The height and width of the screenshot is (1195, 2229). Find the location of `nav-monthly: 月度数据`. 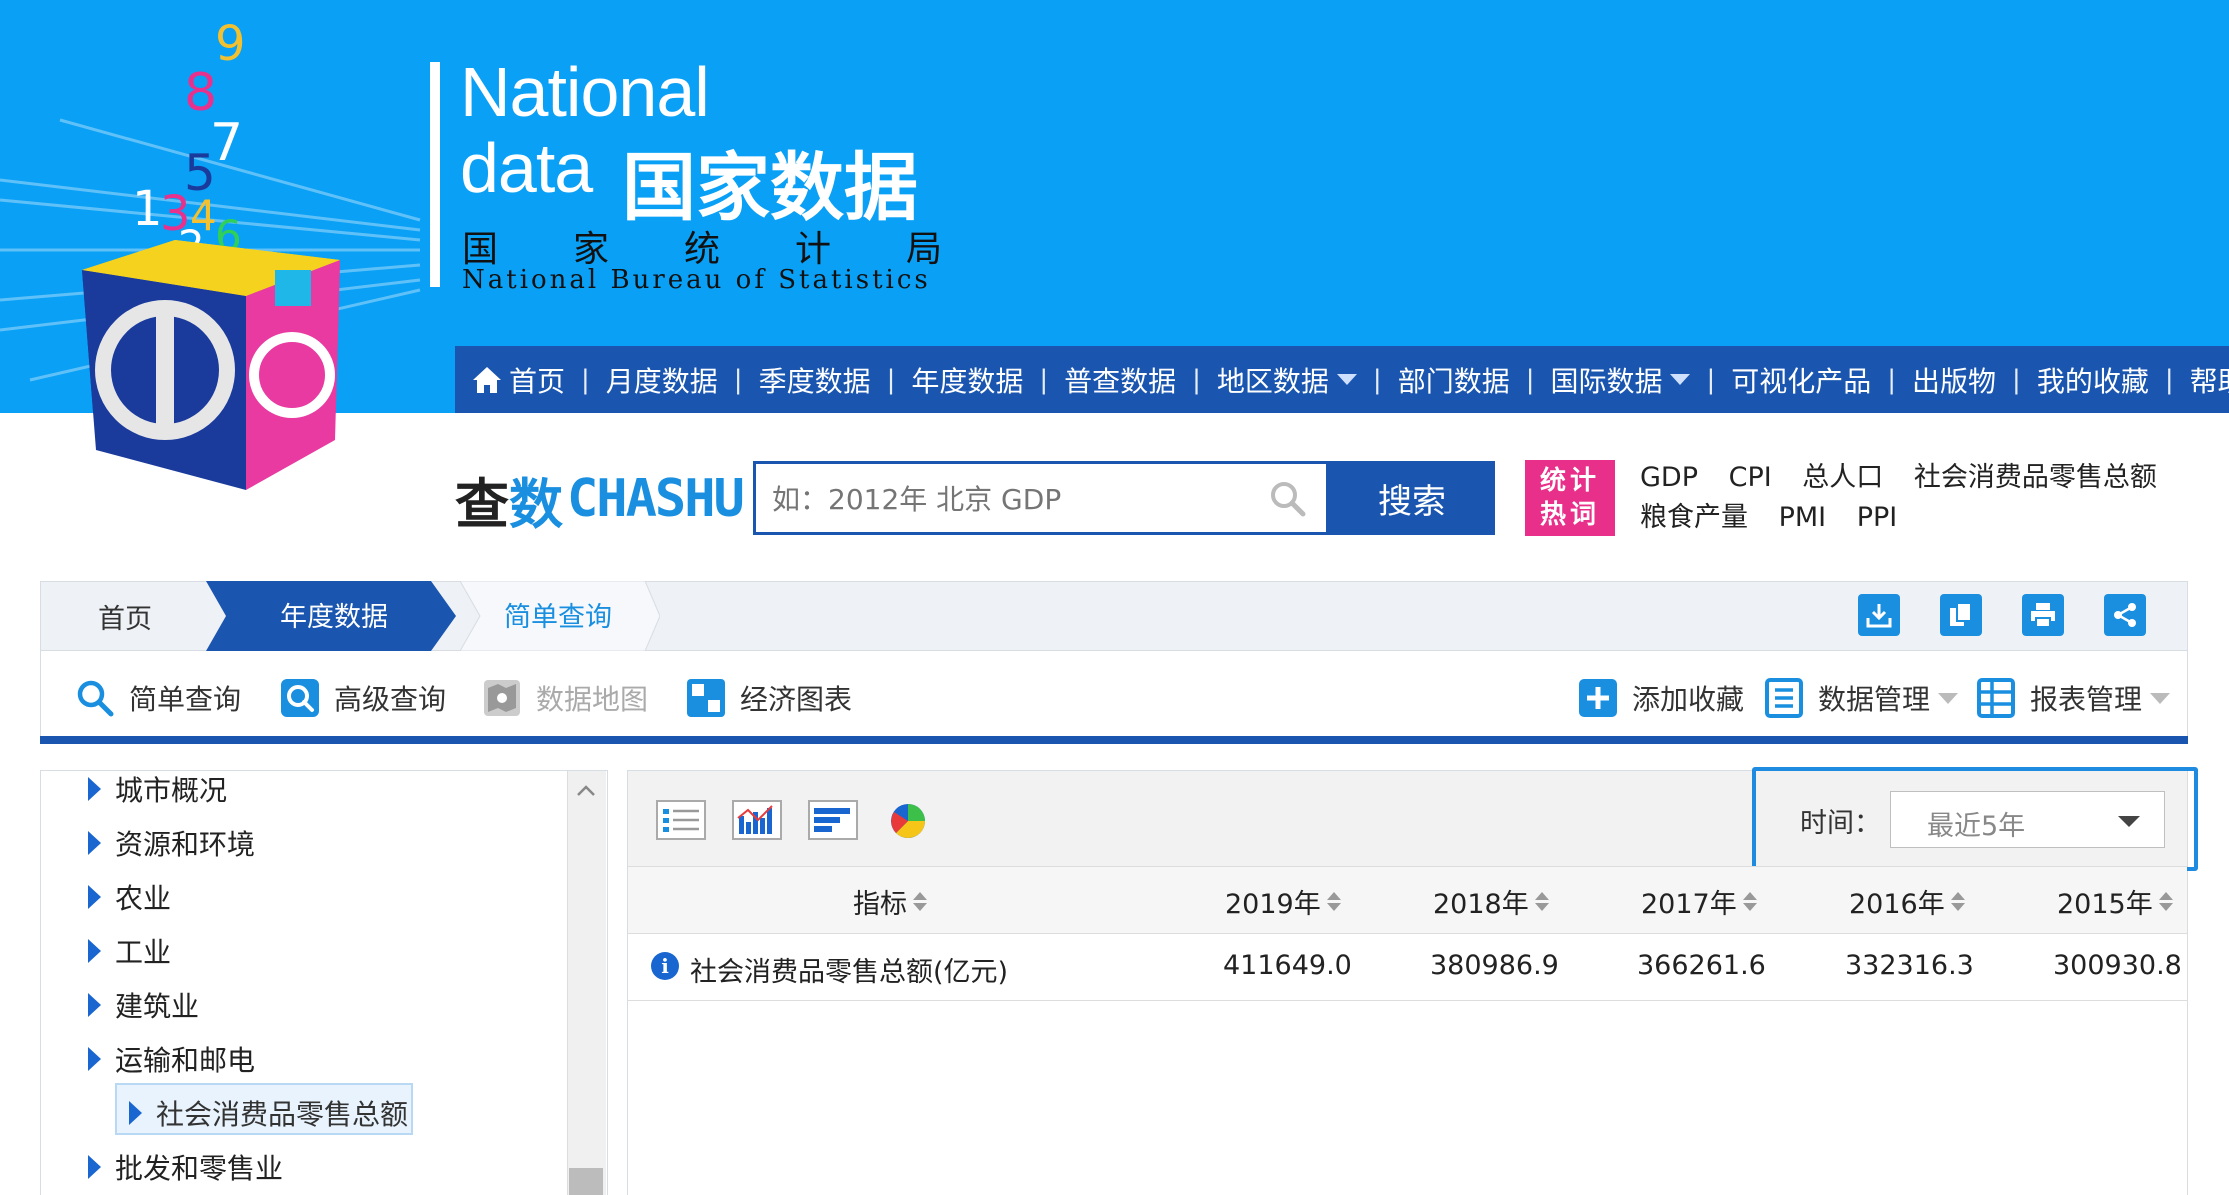

nav-monthly: 月度数据 is located at coordinates (662, 380).